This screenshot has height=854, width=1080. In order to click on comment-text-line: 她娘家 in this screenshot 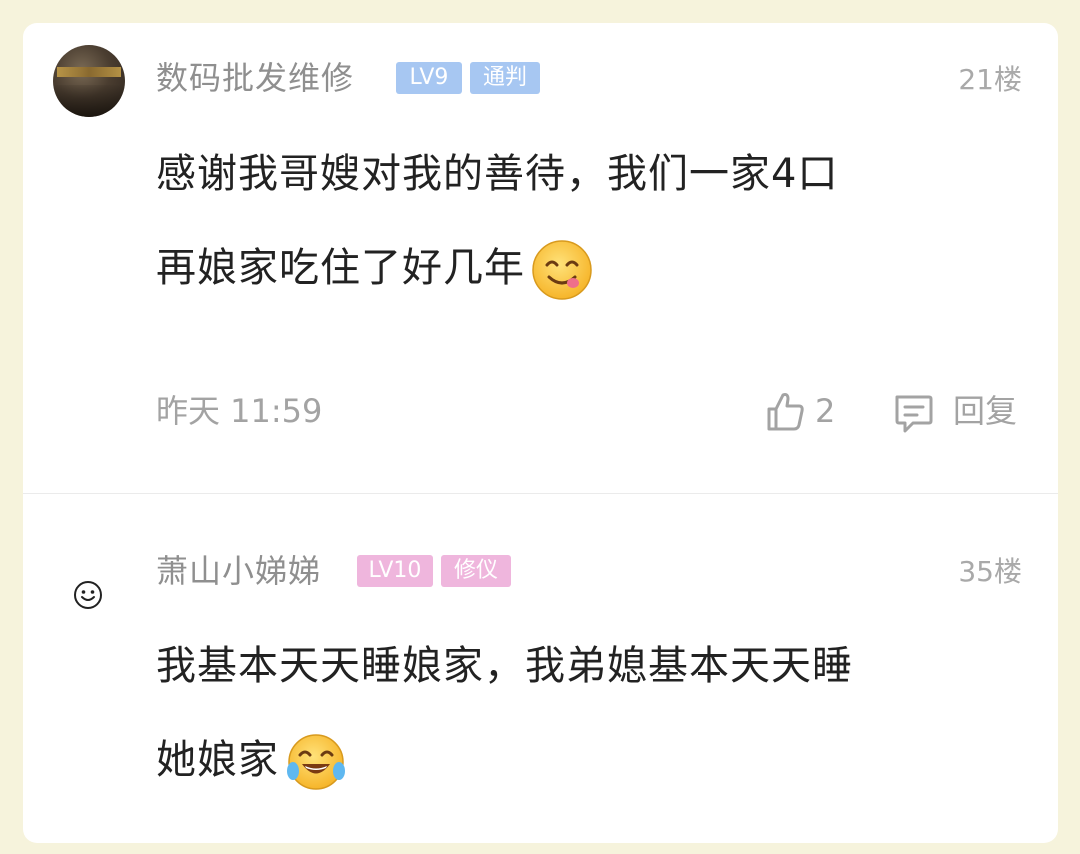, I will do `click(586, 760)`.